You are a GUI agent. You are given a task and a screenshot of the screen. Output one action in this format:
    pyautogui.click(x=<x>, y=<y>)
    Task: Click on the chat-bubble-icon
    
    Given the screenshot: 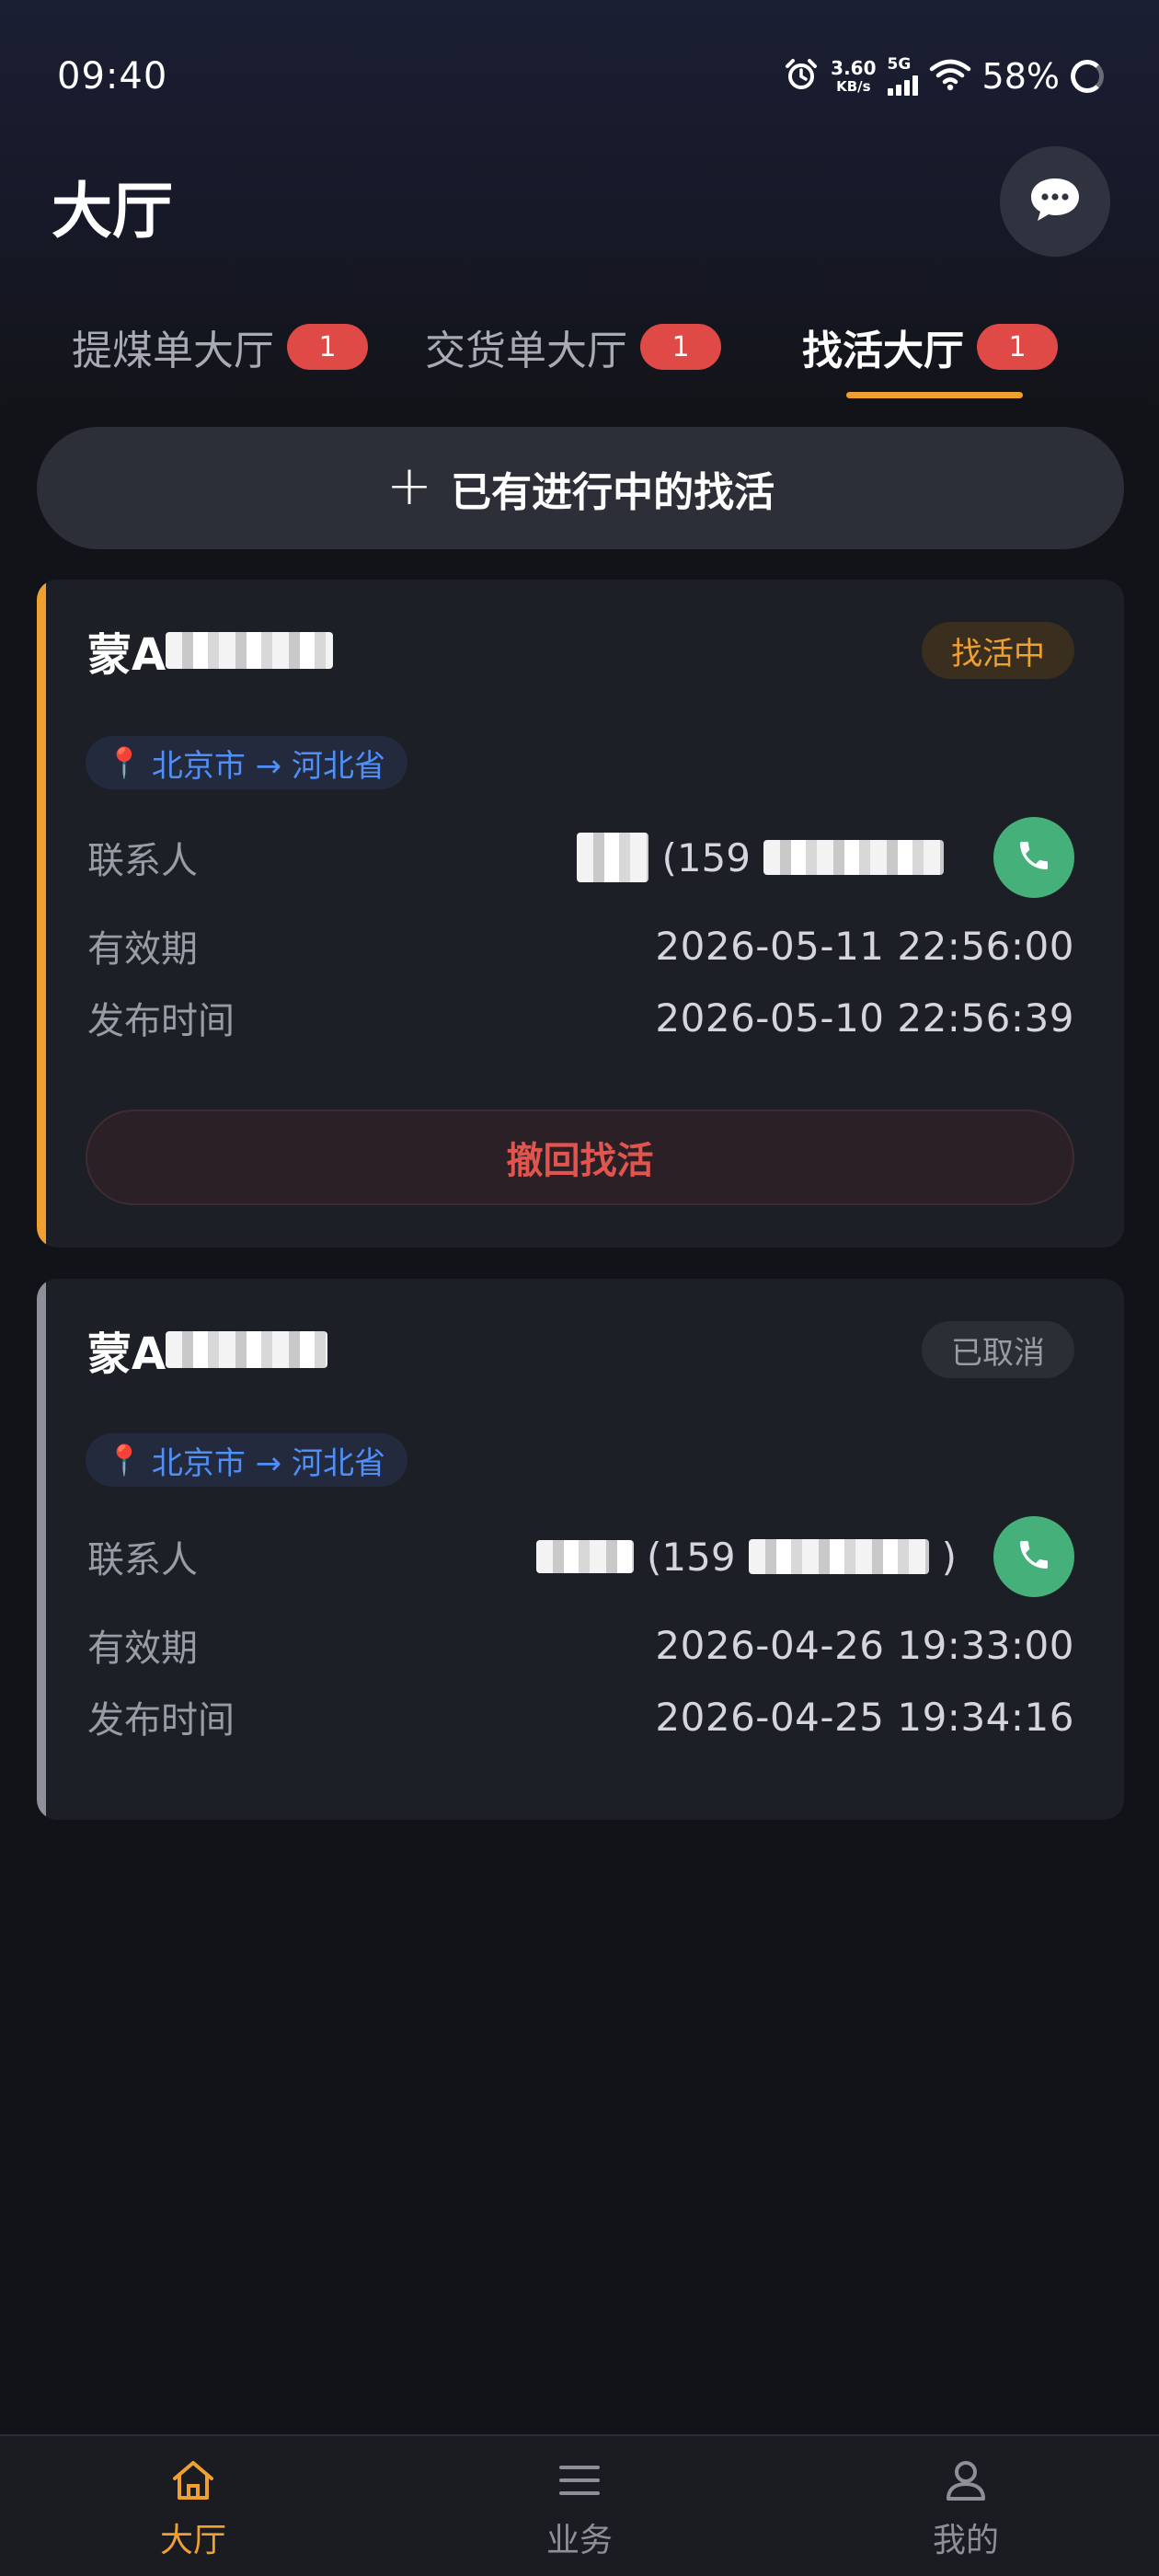 What is the action you would take?
    pyautogui.click(x=1055, y=201)
    